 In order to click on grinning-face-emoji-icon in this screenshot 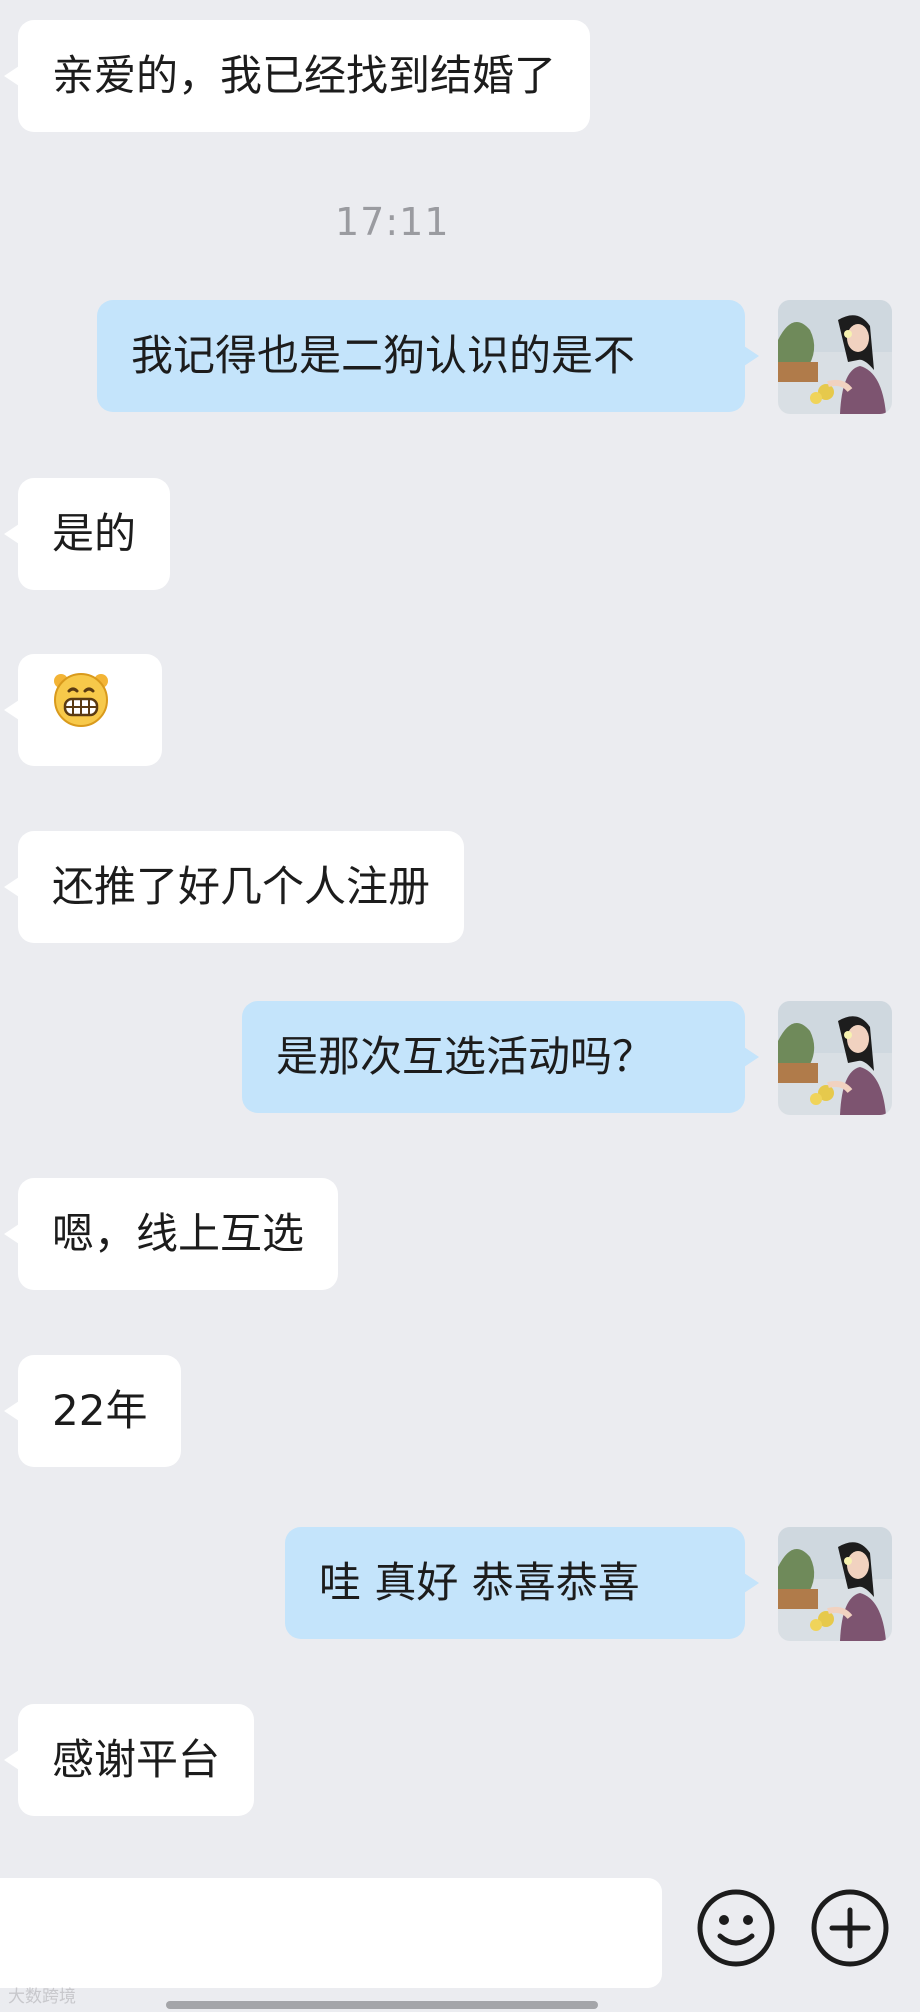, I will do `click(81, 713)`.